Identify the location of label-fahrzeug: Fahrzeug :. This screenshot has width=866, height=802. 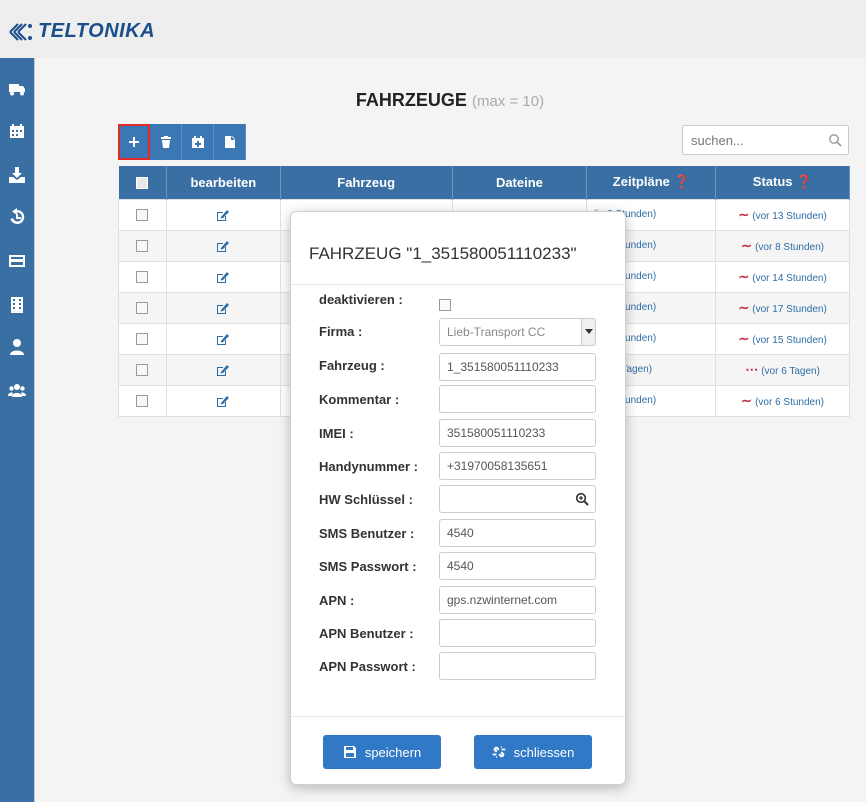
(352, 365).